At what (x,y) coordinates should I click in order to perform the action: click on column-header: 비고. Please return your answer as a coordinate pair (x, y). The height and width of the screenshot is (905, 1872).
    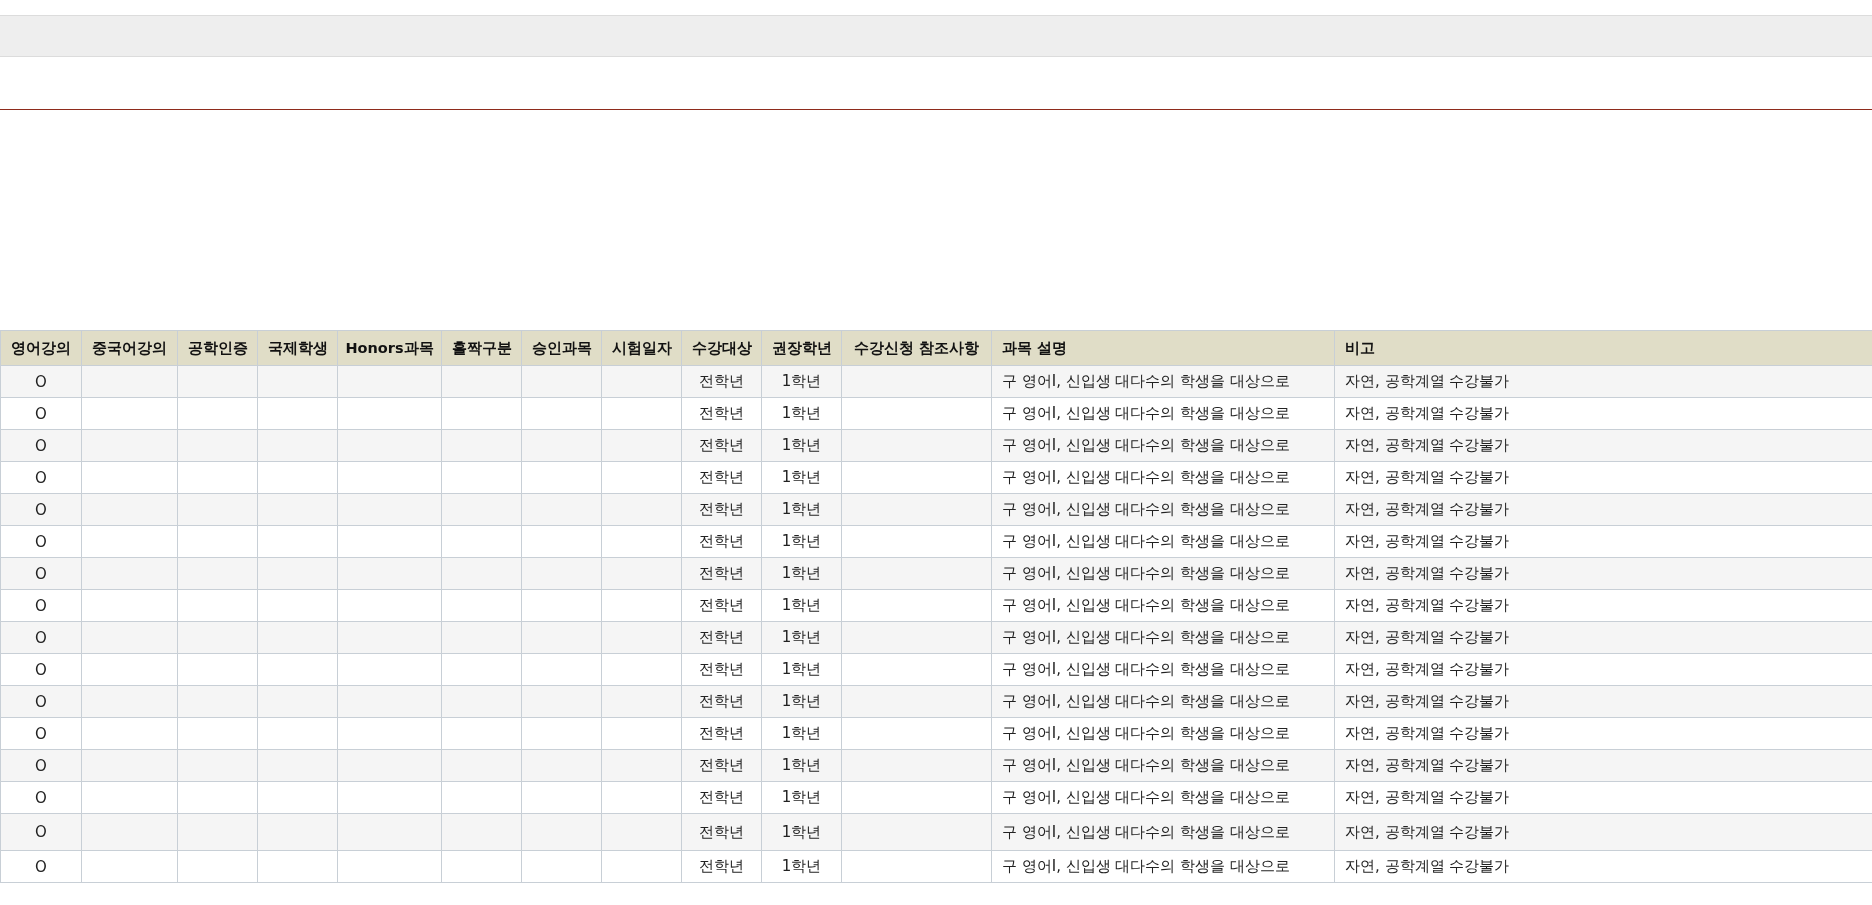
    Looking at the image, I should click on (1603, 348).